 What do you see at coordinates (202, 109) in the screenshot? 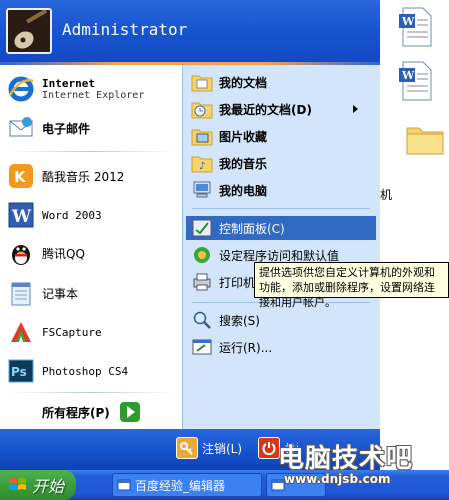
I see `recent-docs-icon` at bounding box center [202, 109].